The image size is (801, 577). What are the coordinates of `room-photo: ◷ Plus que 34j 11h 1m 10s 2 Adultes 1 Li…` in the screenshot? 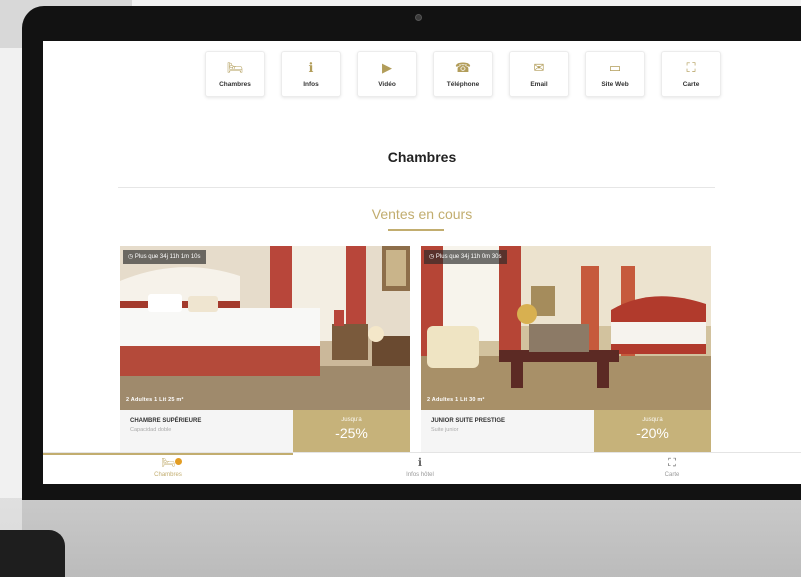 It's located at (265, 328).